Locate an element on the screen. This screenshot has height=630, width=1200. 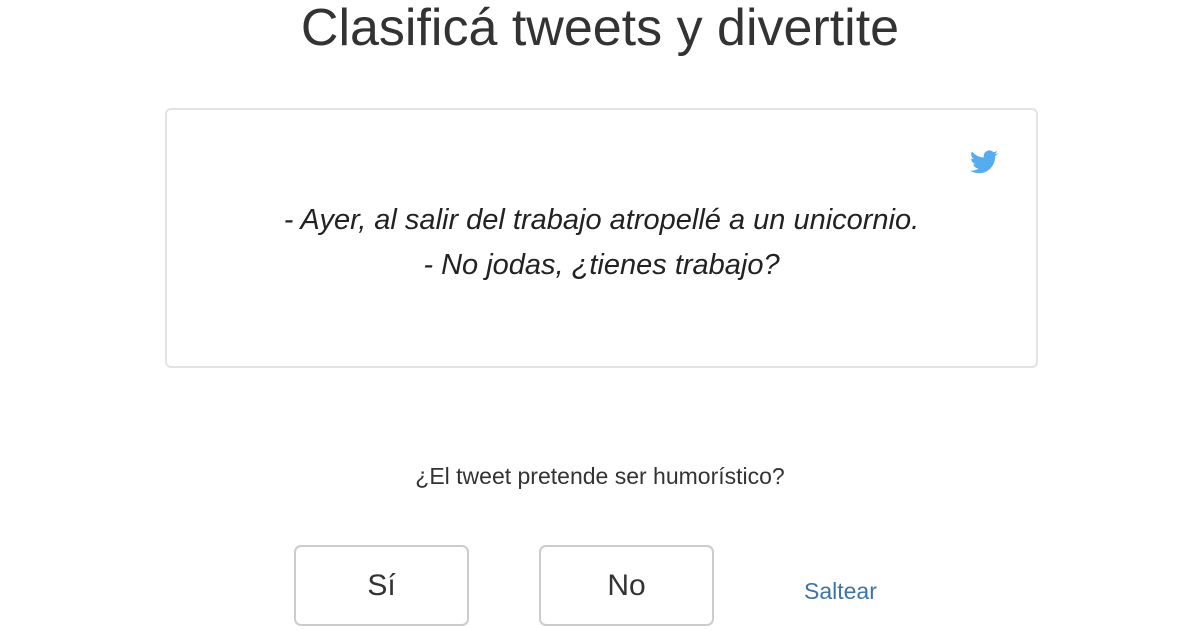
twitter-bird-icon is located at coordinates (984, 162).